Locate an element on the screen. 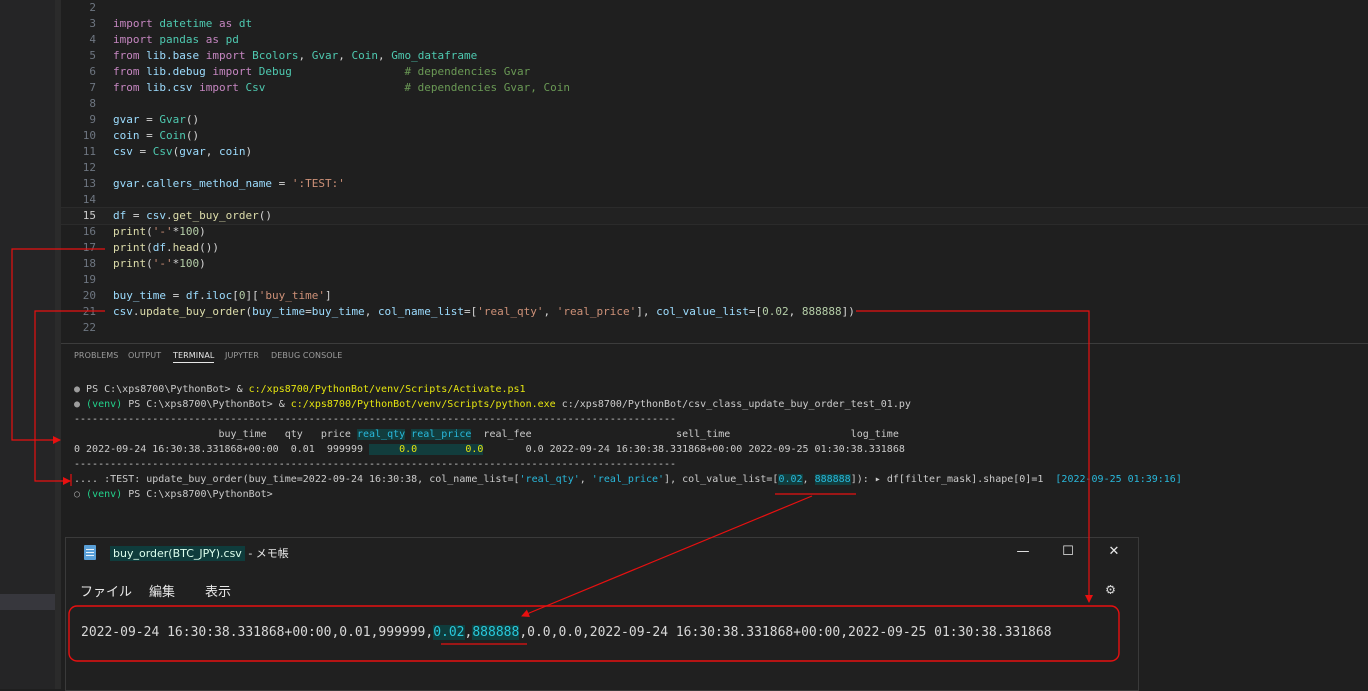 The width and height of the screenshot is (1368, 691). annotation-arrow-values is located at coordinates (667, 556).